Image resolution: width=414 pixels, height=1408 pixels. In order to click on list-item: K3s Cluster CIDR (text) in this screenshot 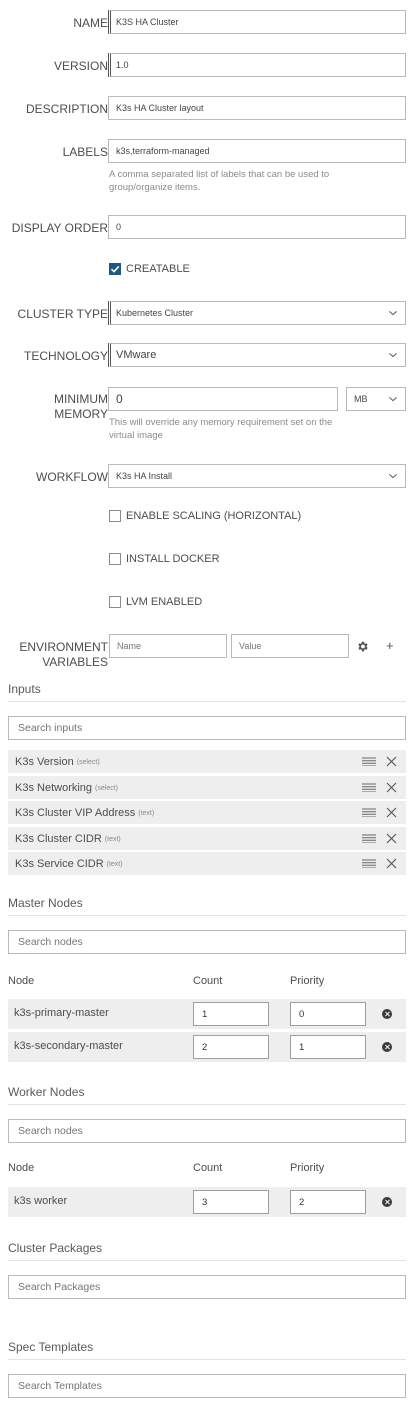, I will do `click(207, 838)`.